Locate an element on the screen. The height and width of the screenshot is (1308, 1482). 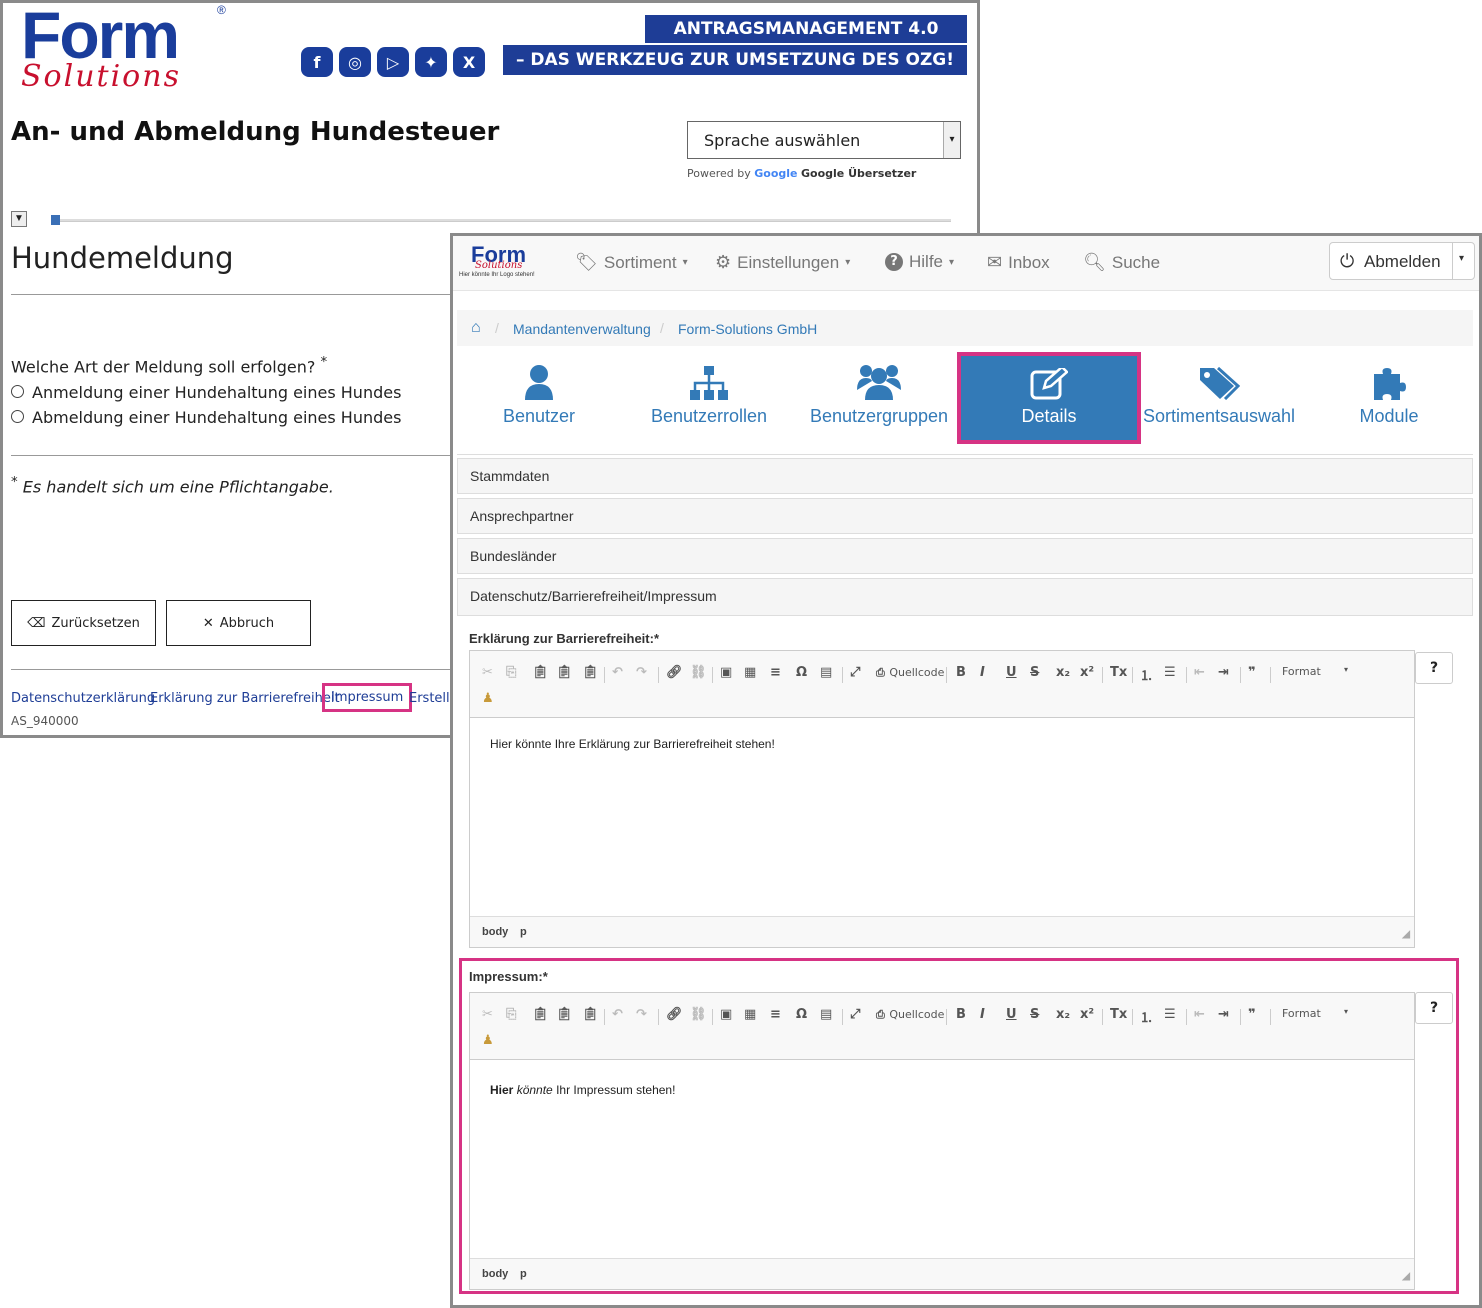
facebook-icon: f is located at coordinates (317, 62).